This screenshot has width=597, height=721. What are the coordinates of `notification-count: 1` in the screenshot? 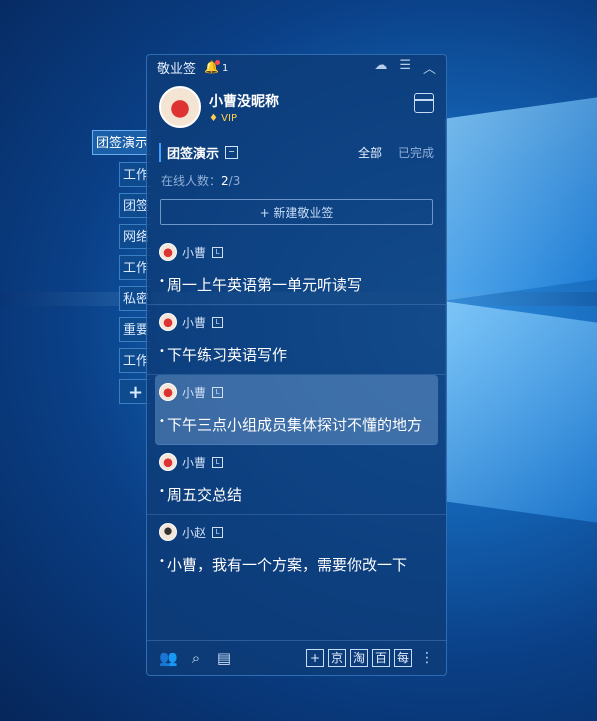 It's located at (225, 68).